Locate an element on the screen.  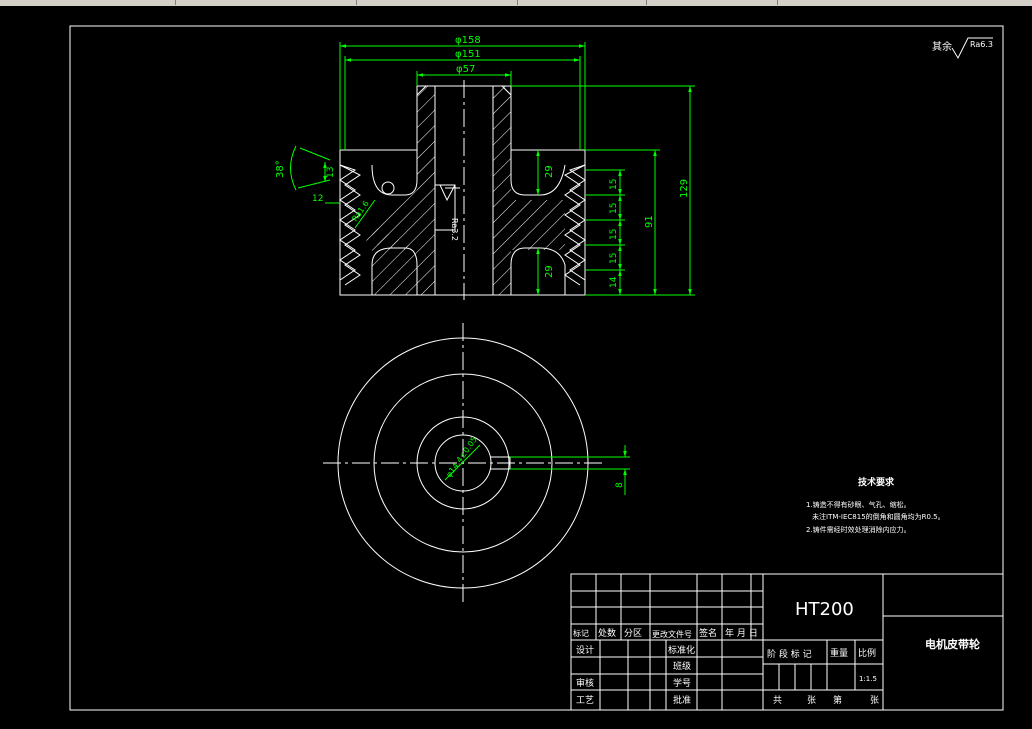
dim-15-3: 15 is located at coordinates (614, 234).